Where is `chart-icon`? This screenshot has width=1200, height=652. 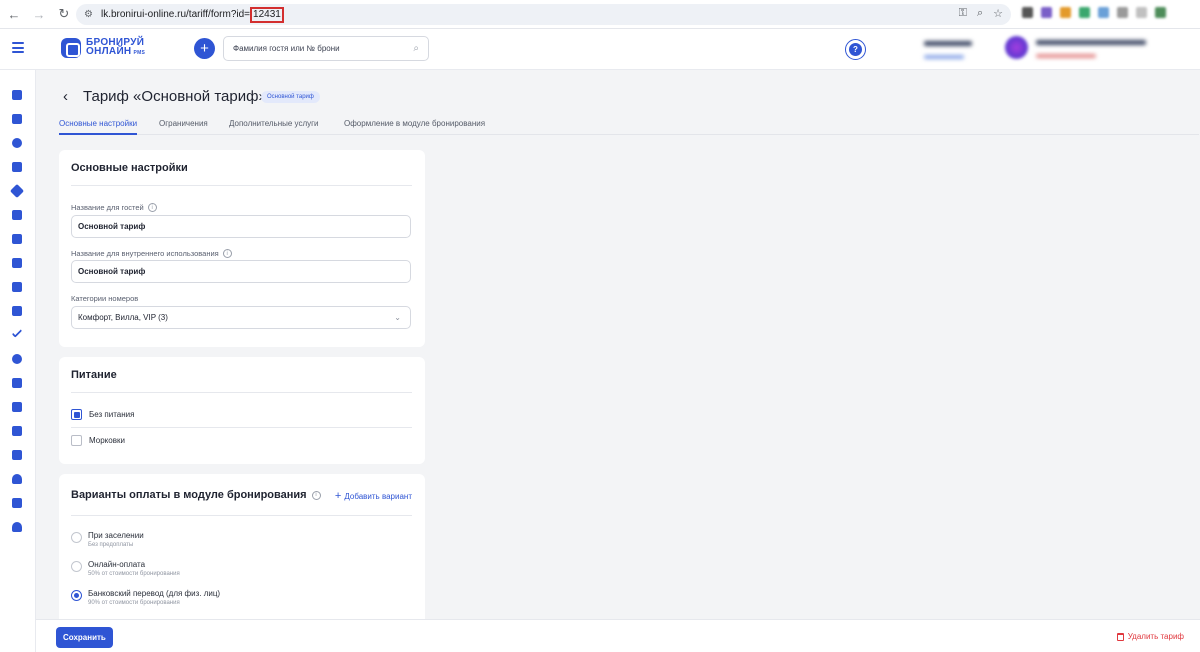
chart-icon is located at coordinates (17, 263).